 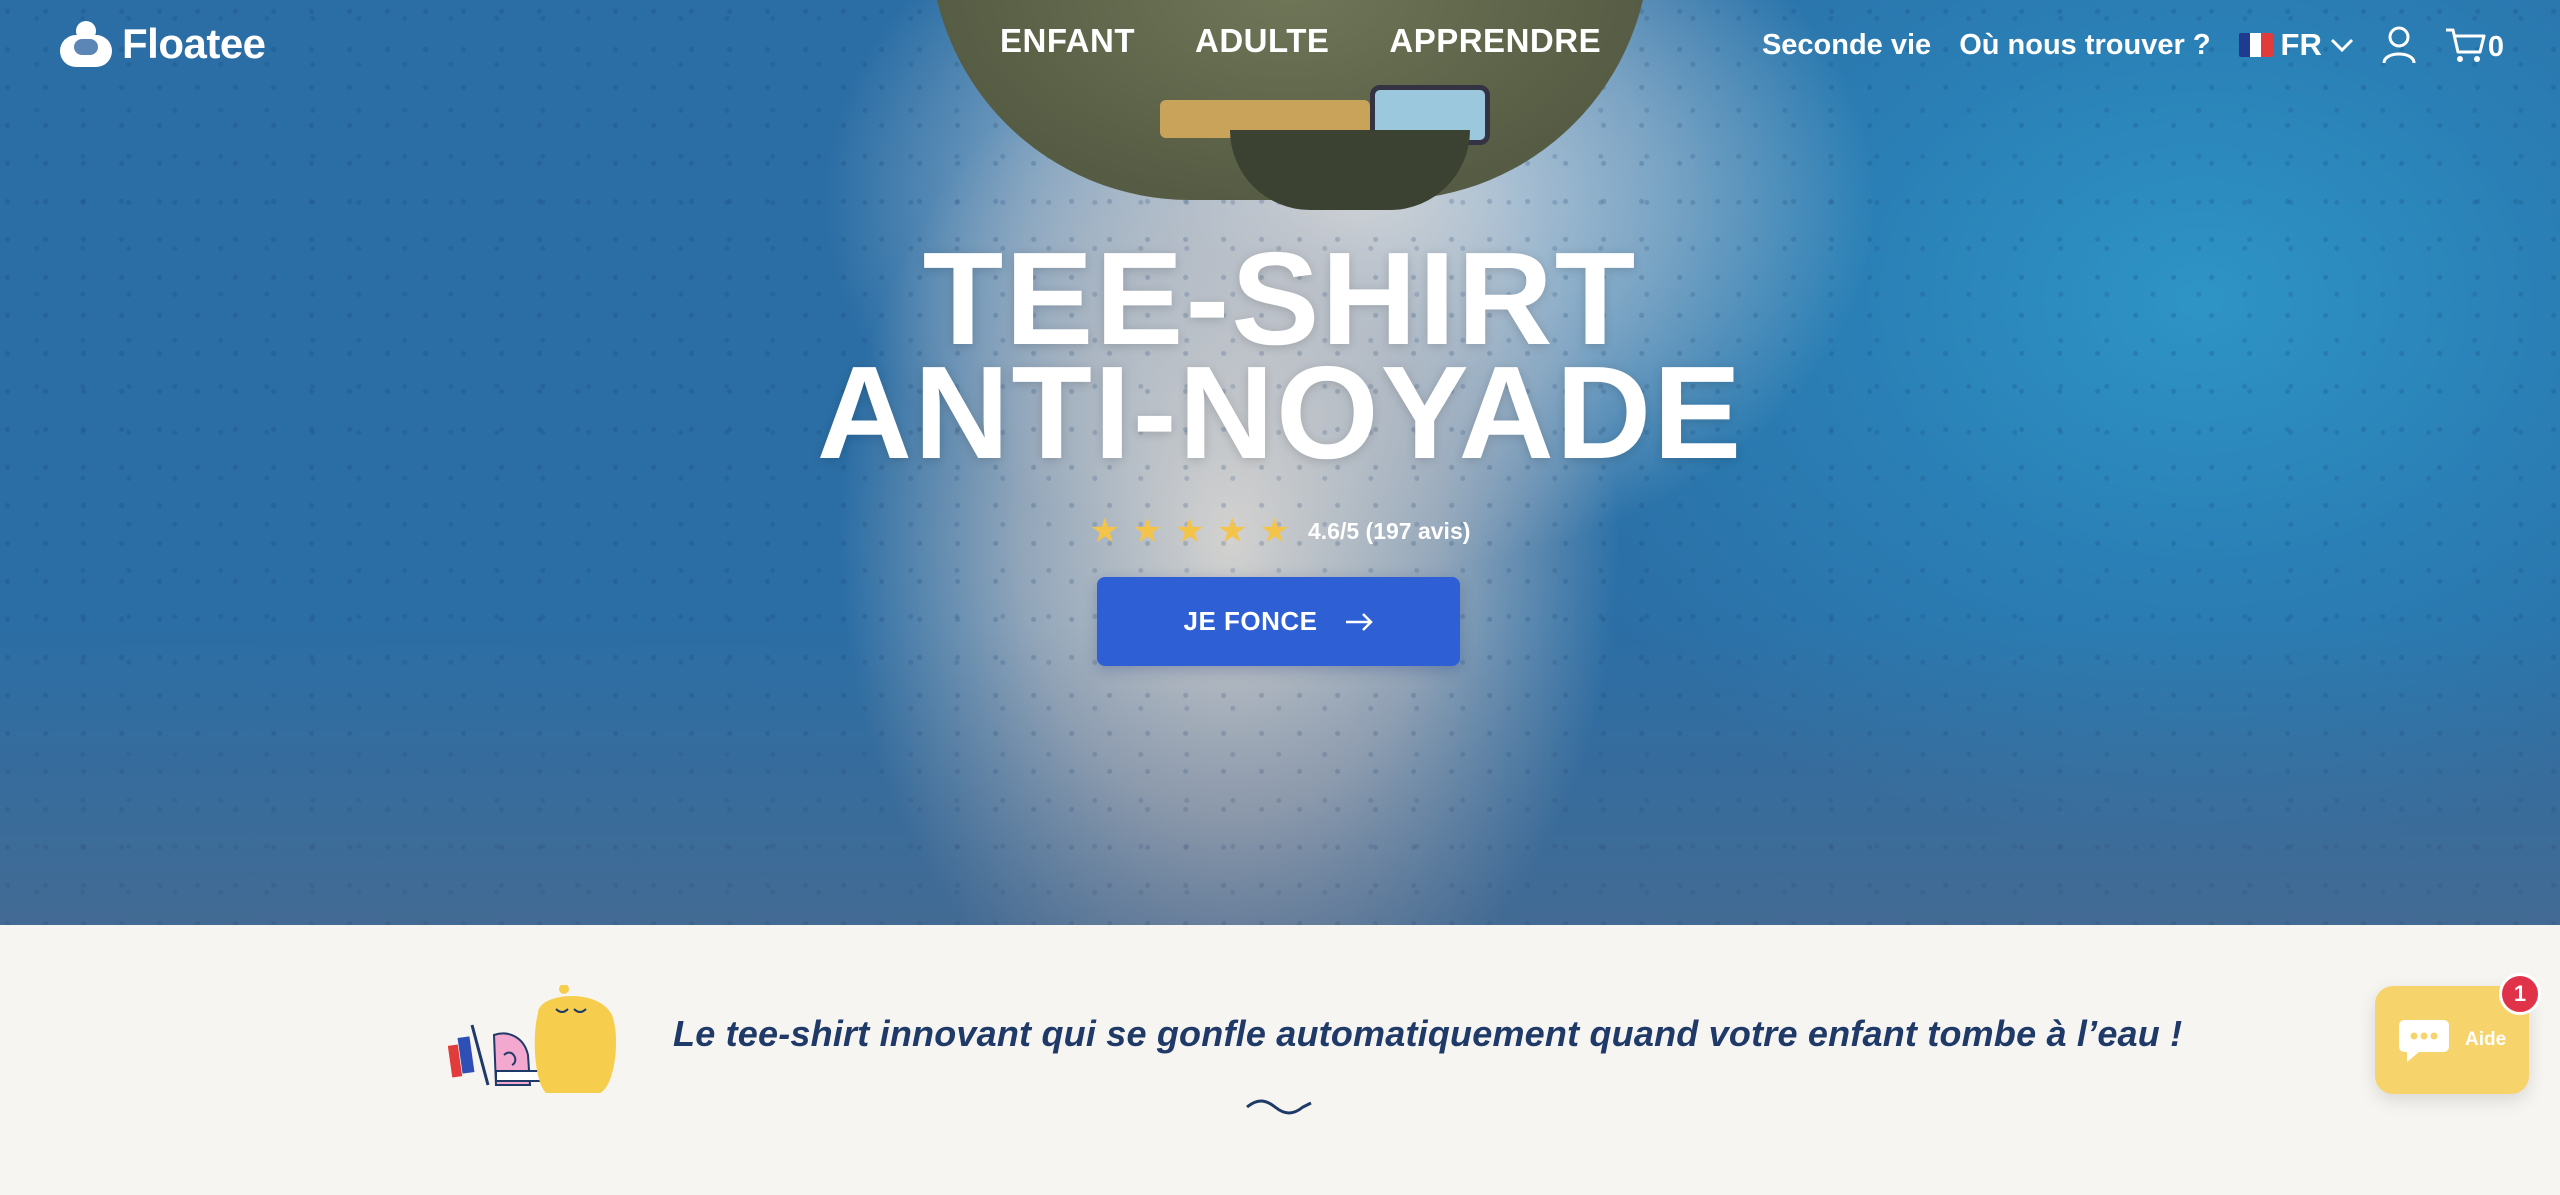 I want to click on cart-icon, so click(x=2465, y=45).